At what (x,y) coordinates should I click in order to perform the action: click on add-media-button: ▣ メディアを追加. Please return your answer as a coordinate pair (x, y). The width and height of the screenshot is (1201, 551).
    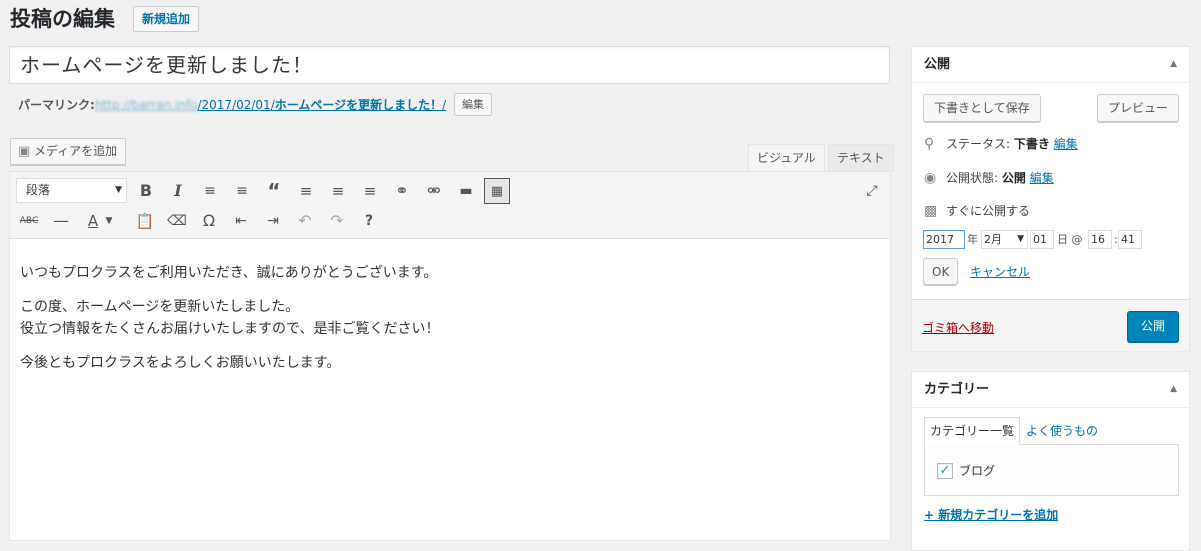
    Looking at the image, I should click on (68, 151).